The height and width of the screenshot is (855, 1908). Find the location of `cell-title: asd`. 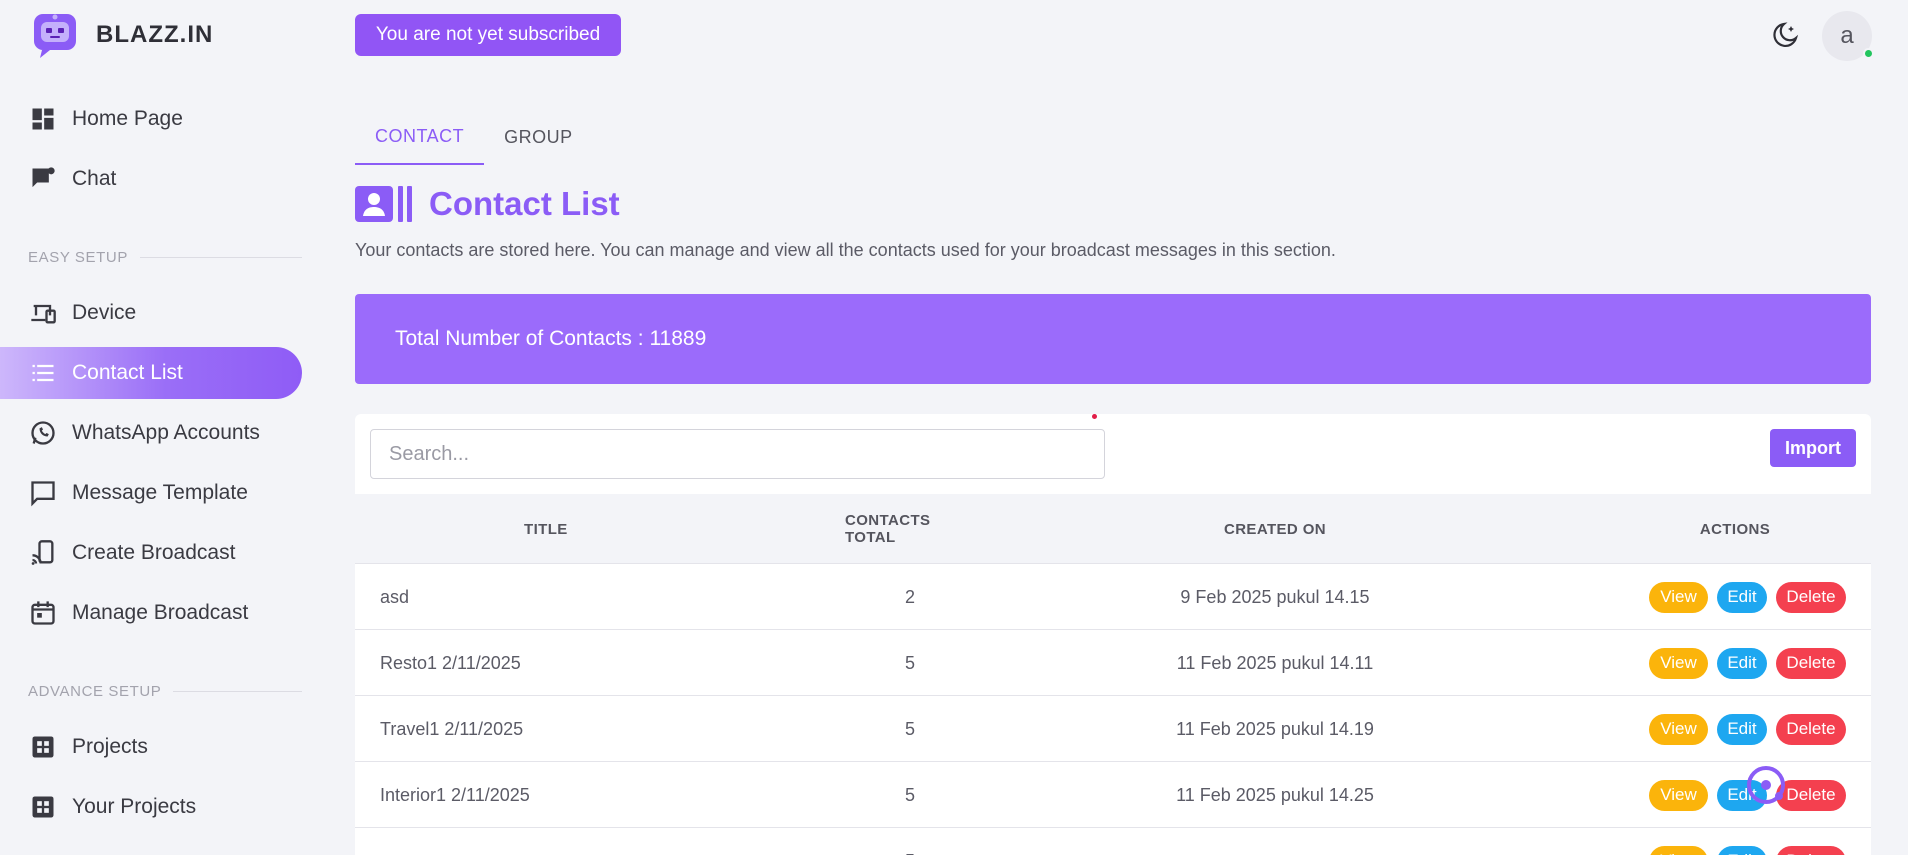

cell-title: asd is located at coordinates (395, 596).